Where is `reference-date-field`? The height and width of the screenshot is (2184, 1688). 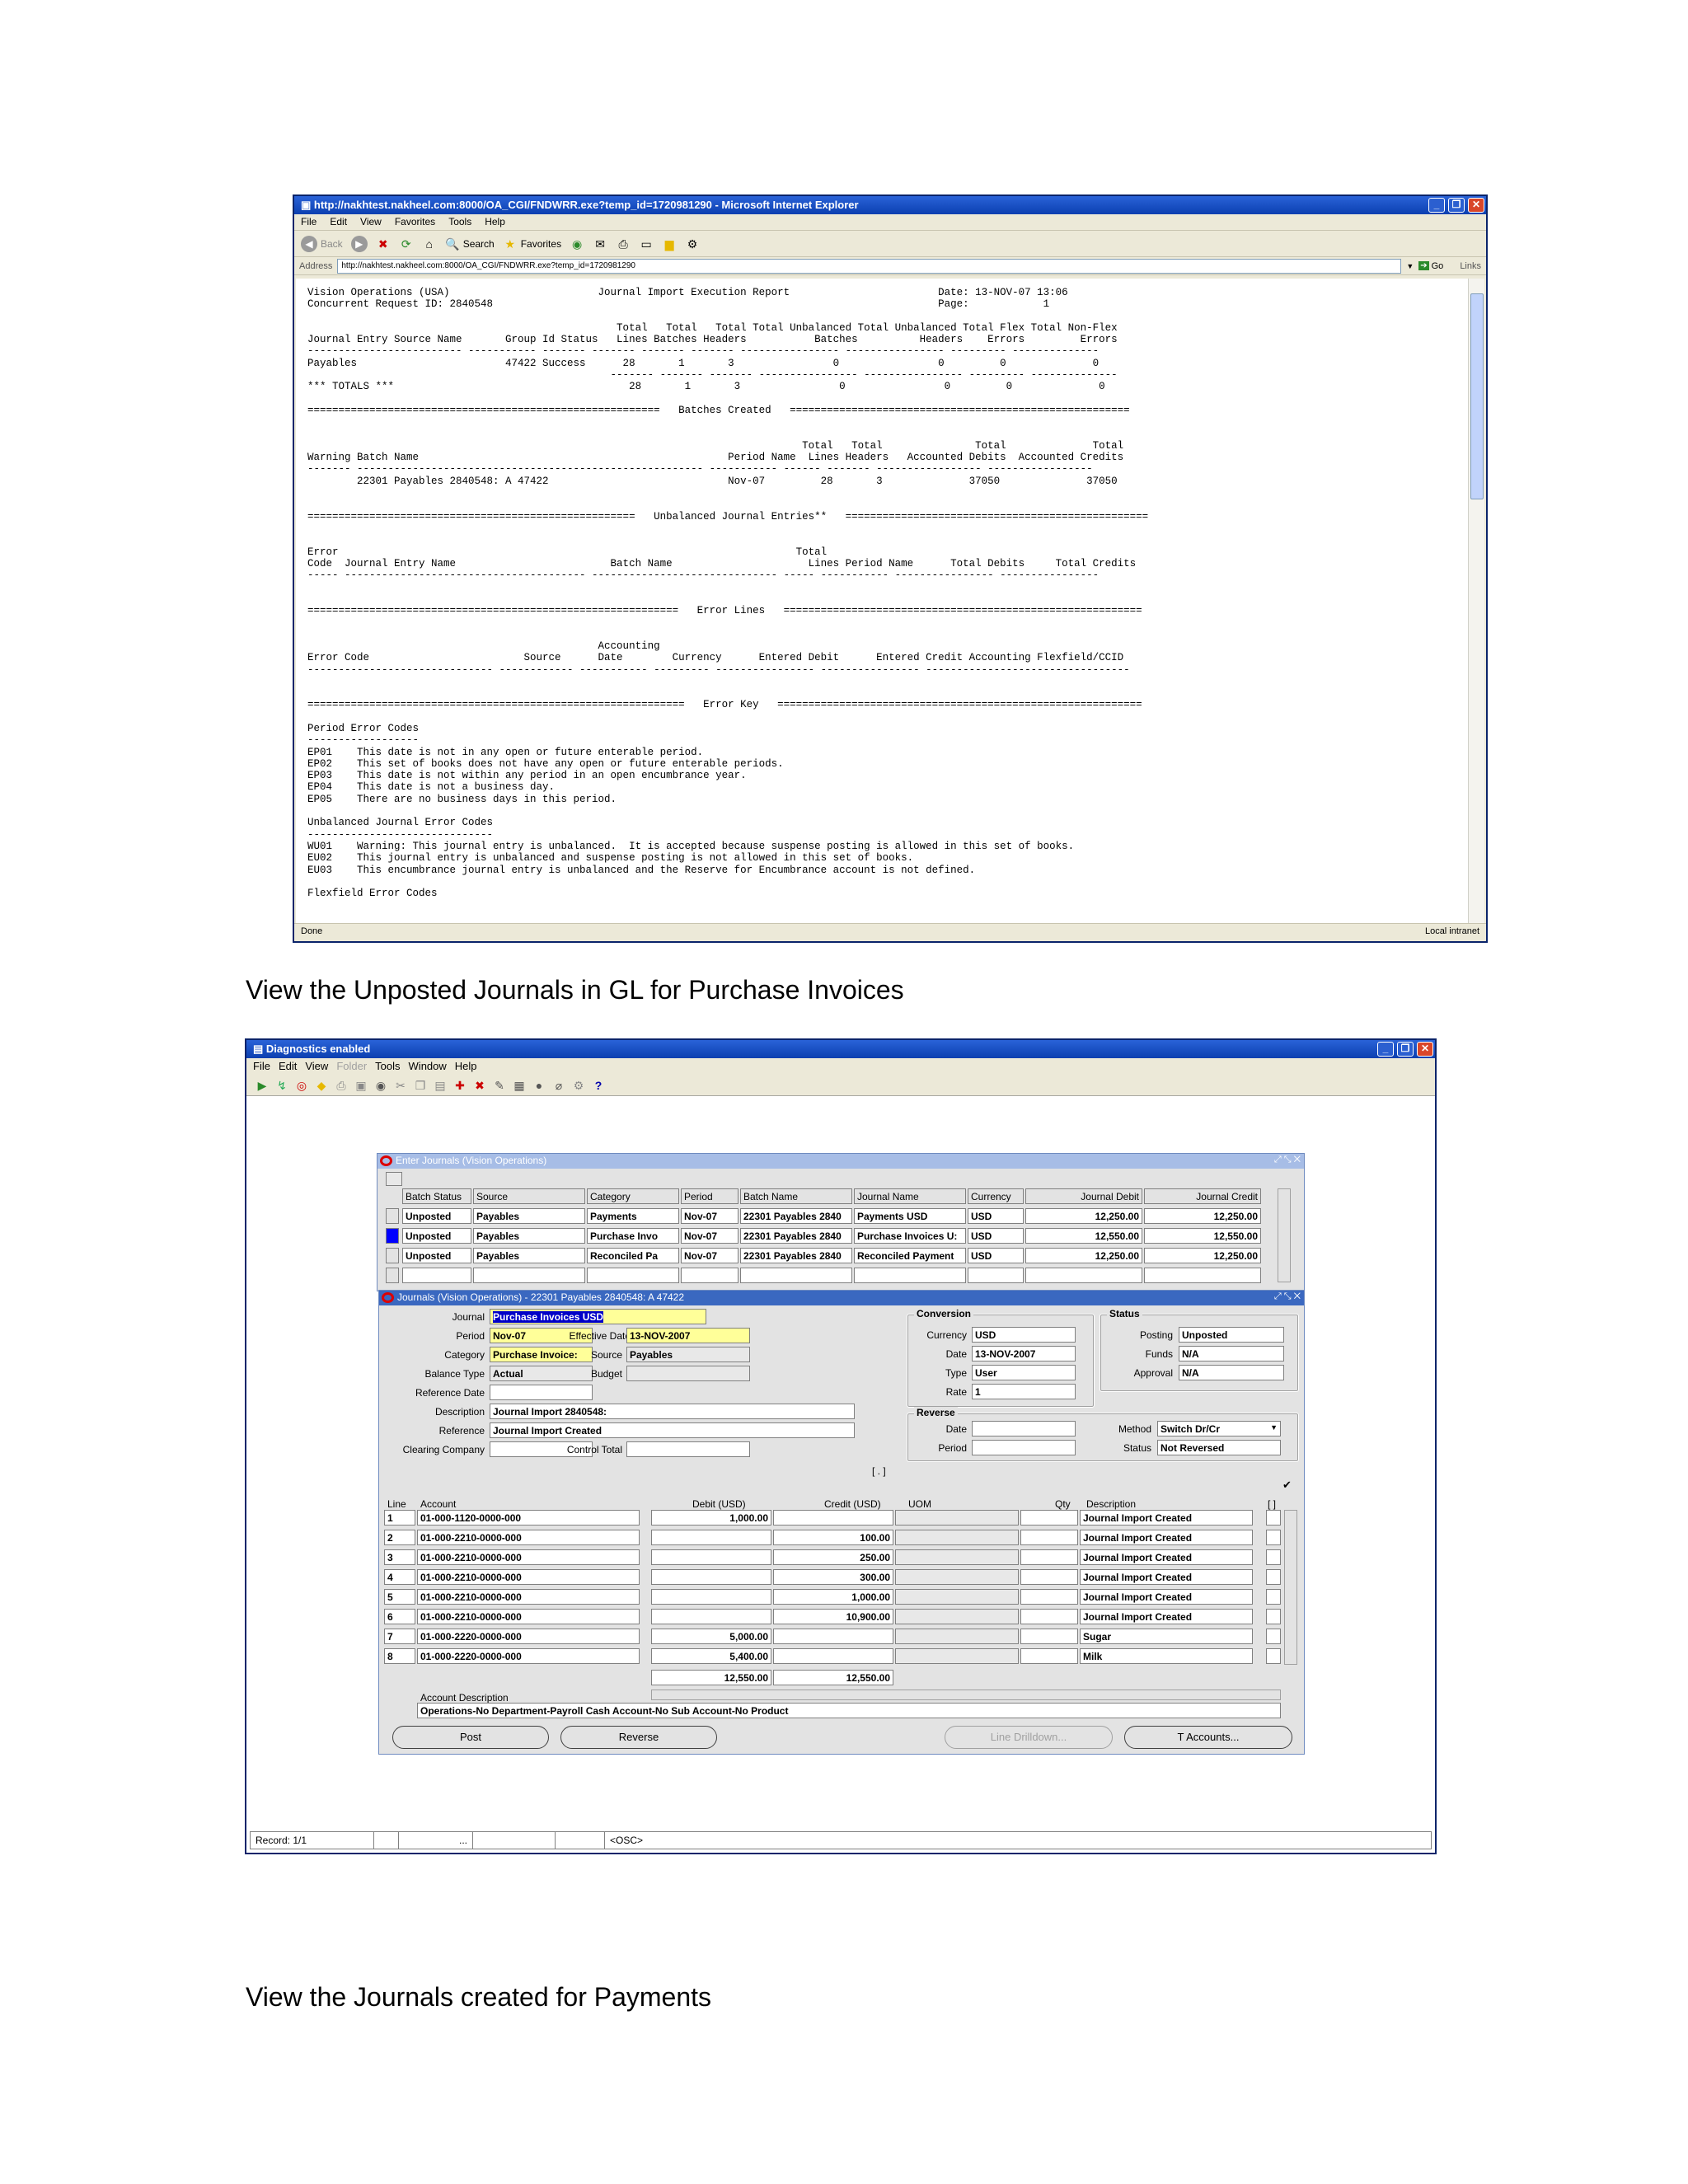 reference-date-field is located at coordinates (541, 1392).